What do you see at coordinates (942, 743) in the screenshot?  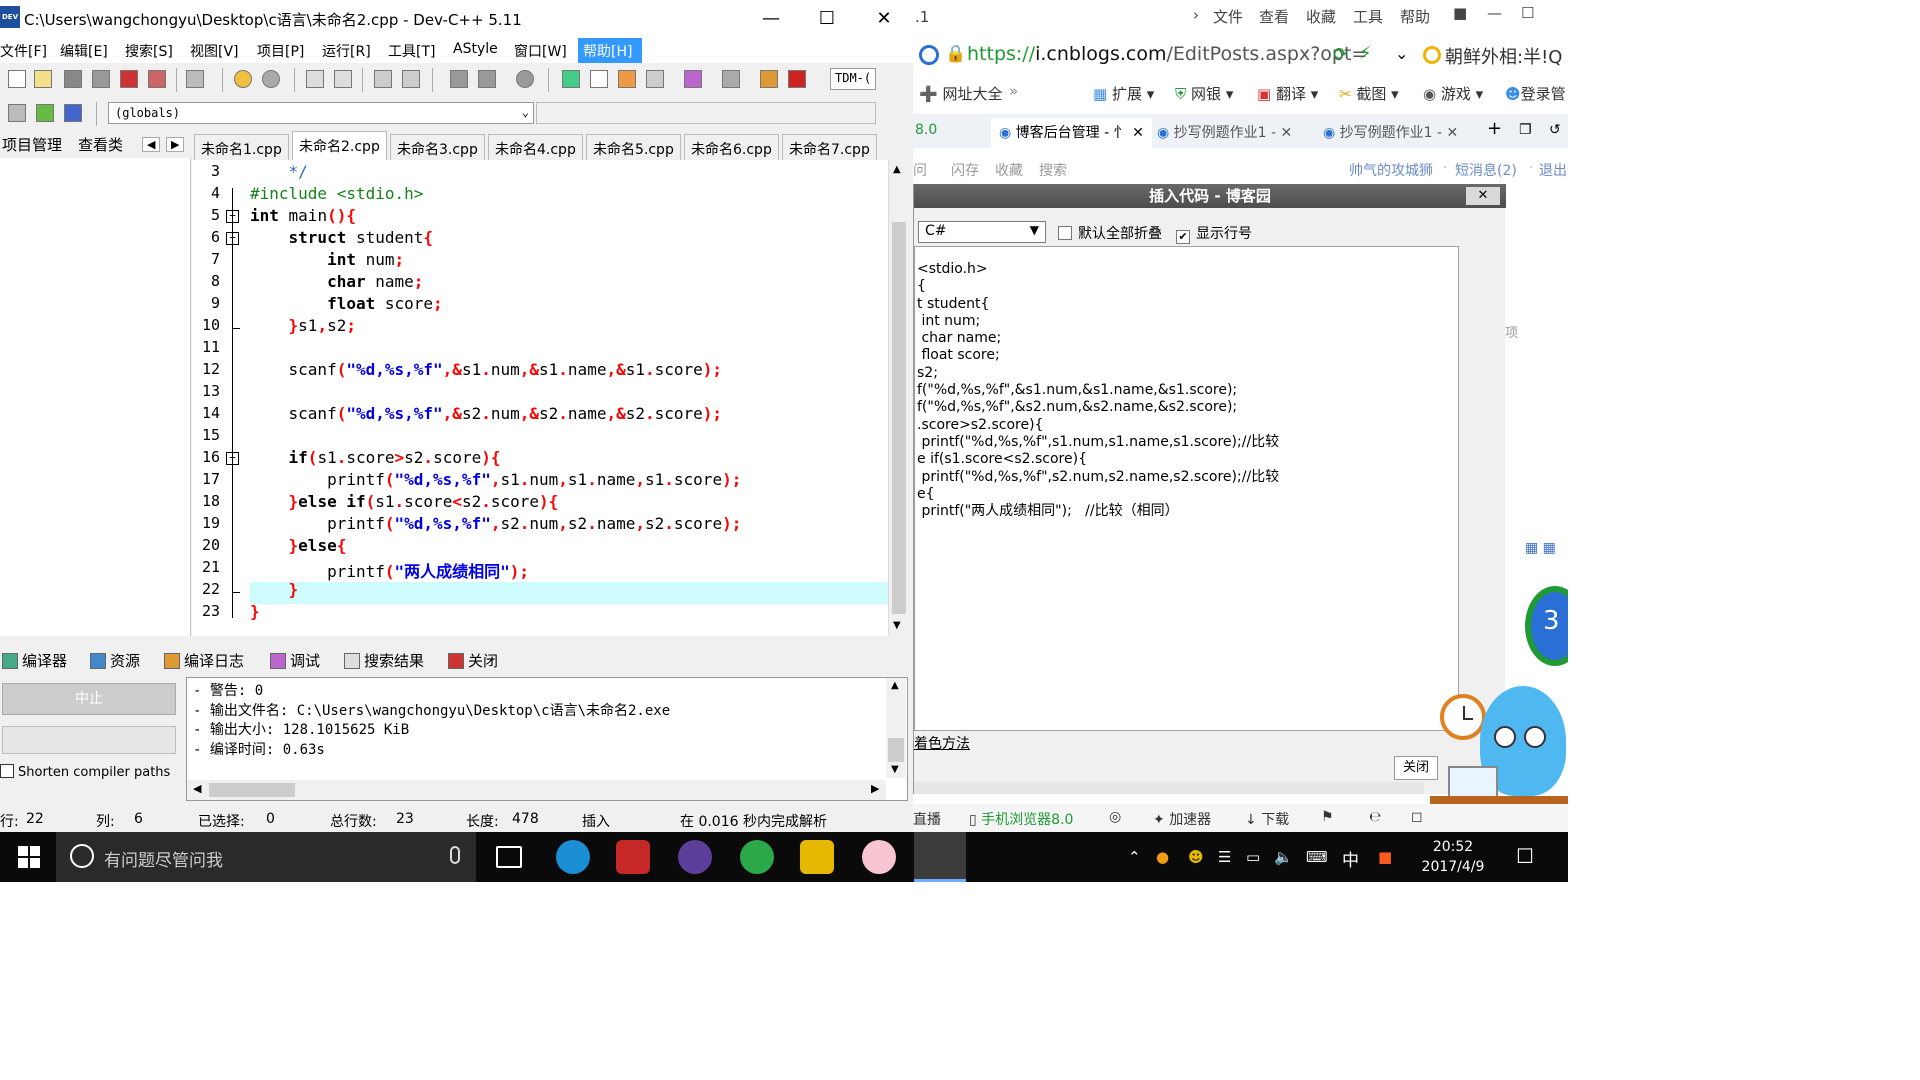 I see `color-method-link: 着色方法` at bounding box center [942, 743].